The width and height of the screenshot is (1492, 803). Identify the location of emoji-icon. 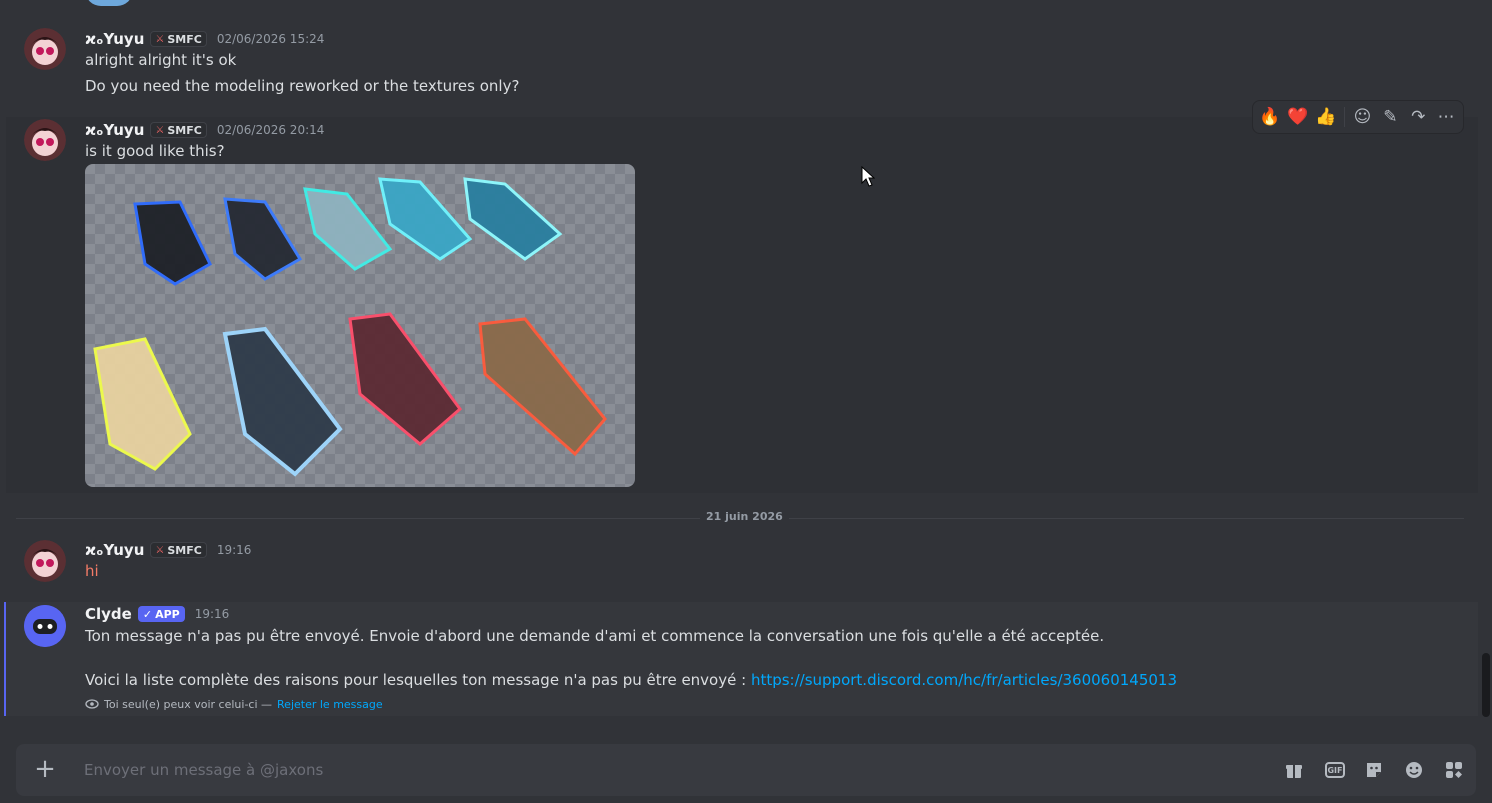
(1414, 770).